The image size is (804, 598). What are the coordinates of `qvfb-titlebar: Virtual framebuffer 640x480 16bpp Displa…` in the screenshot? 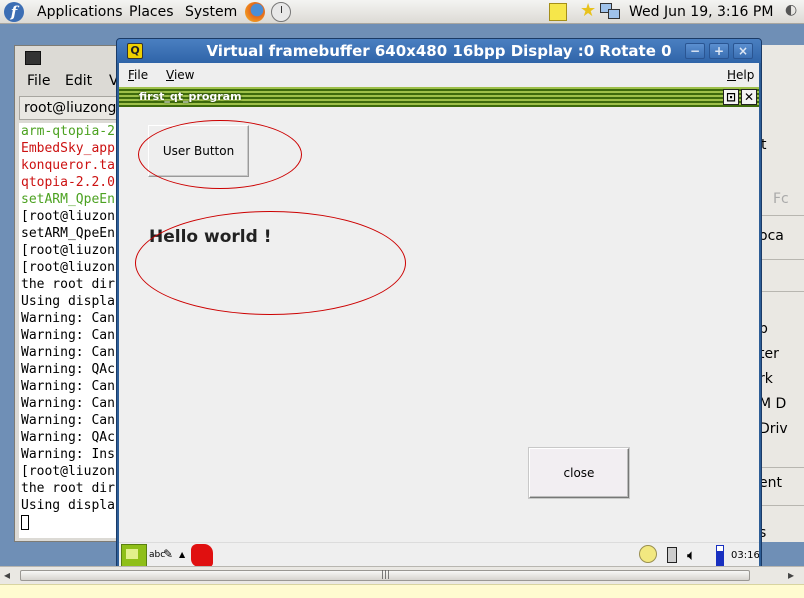 It's located at (439, 51).